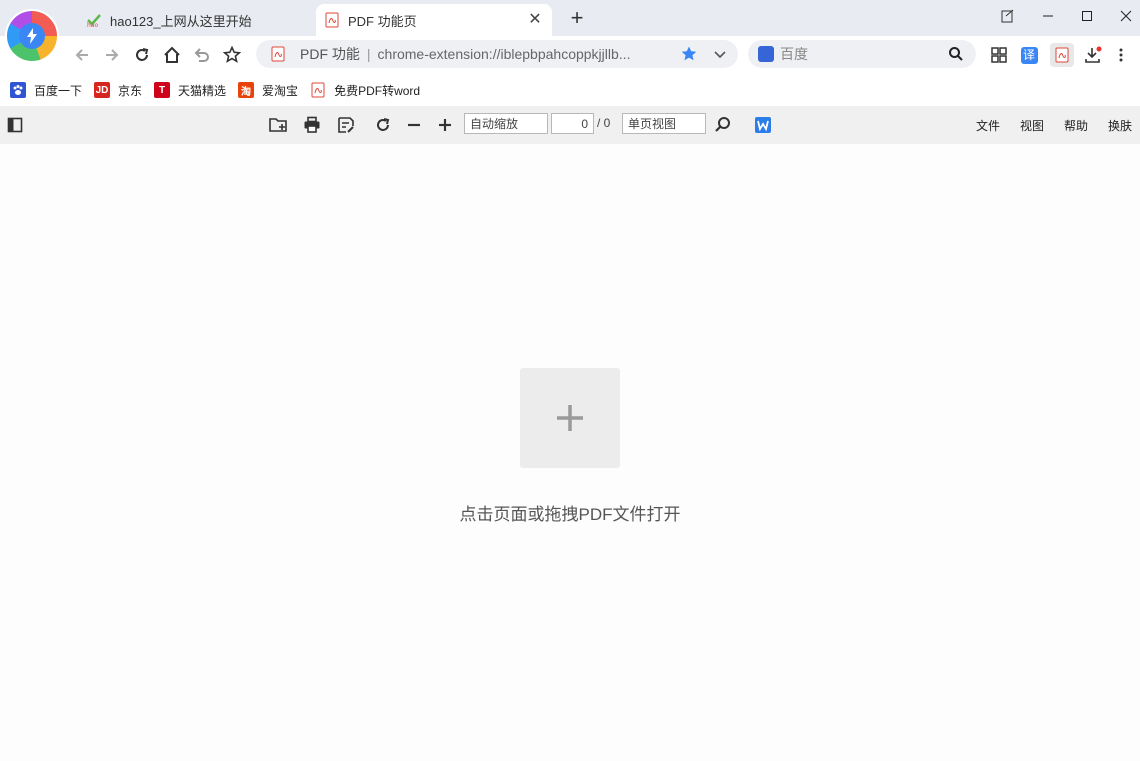 The width and height of the screenshot is (1140, 761). What do you see at coordinates (382, 21) in the screenshot?
I see `tab-title: PDF 功能页` at bounding box center [382, 21].